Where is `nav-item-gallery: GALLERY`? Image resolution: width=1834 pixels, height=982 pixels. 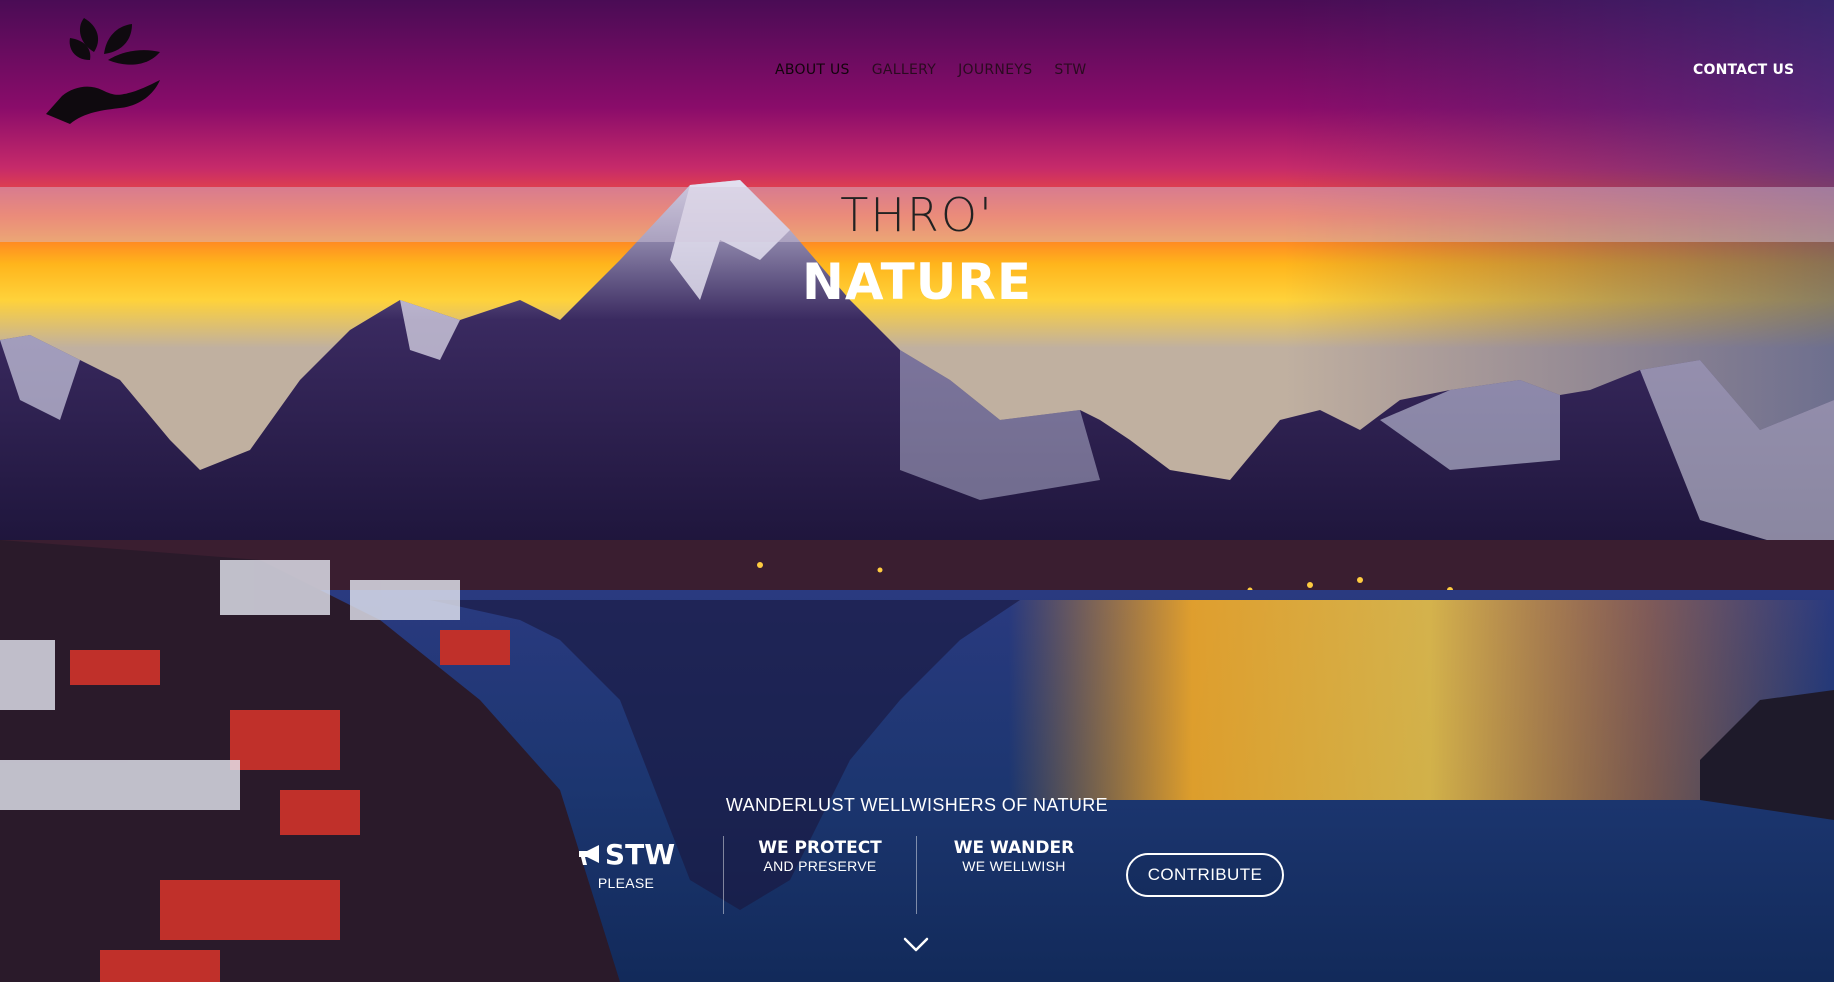 nav-item-gallery: GALLERY is located at coordinates (904, 70).